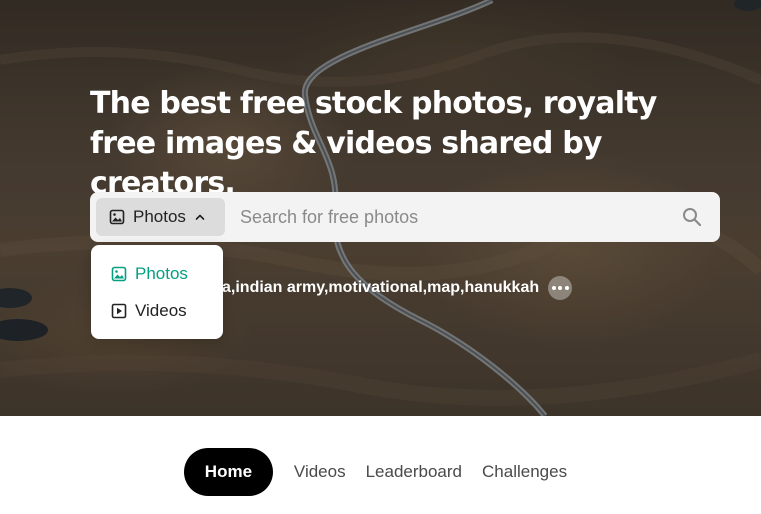 The height and width of the screenshot is (514, 761). I want to click on nav-item-home: Home, so click(228, 472).